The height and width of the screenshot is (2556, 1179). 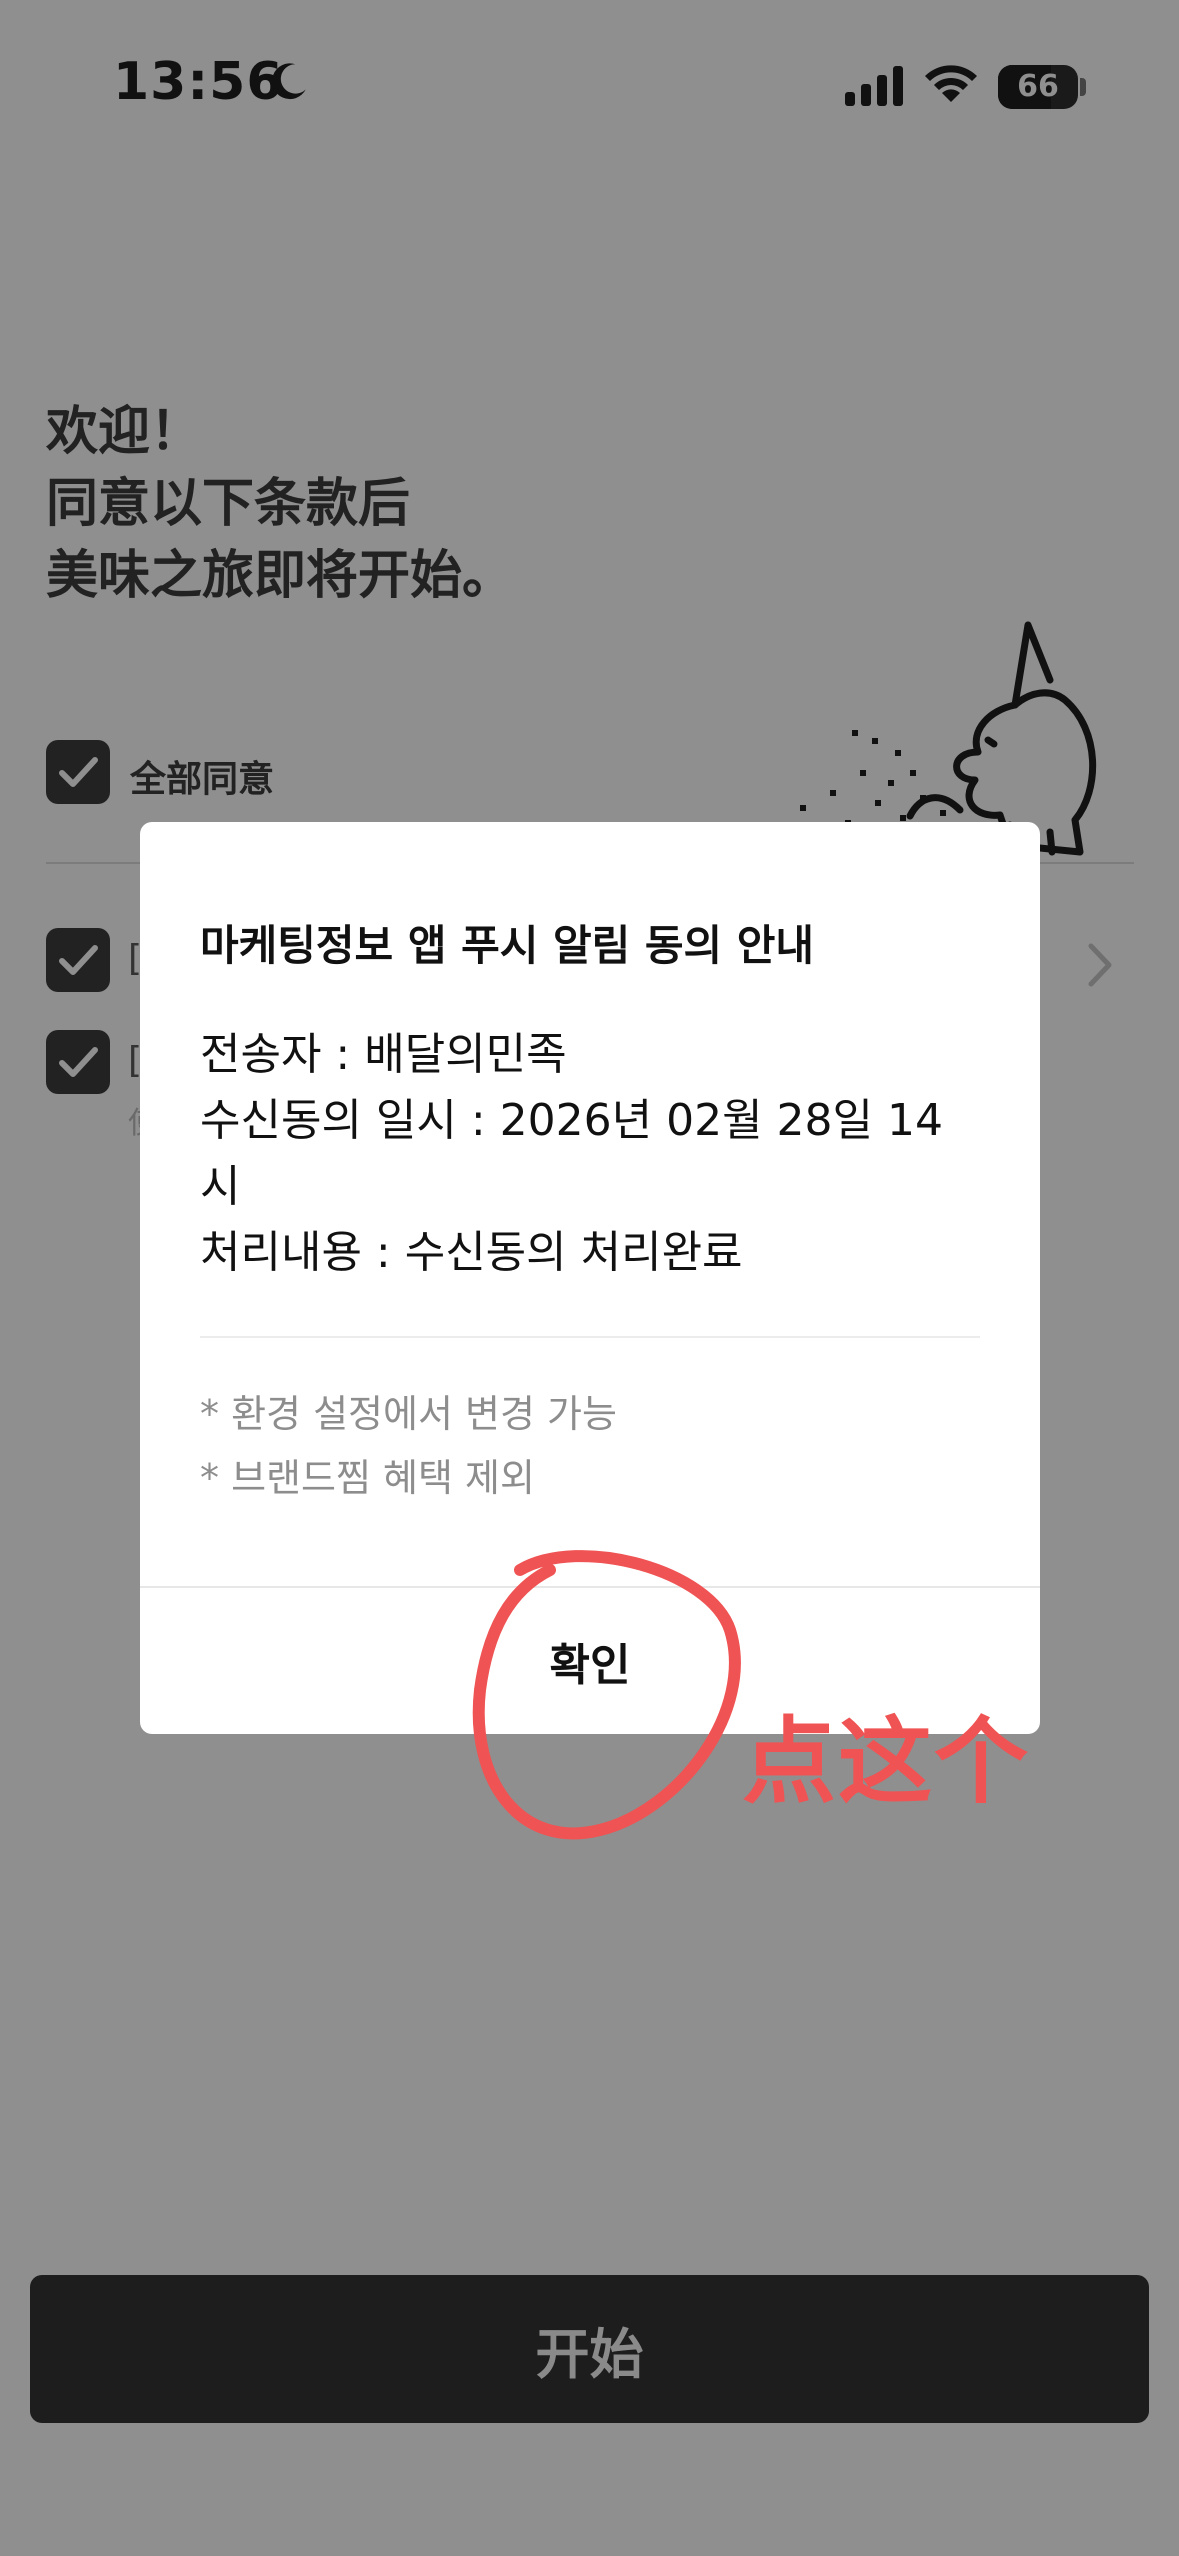 I want to click on start-button: 开始, so click(x=589, y=2349).